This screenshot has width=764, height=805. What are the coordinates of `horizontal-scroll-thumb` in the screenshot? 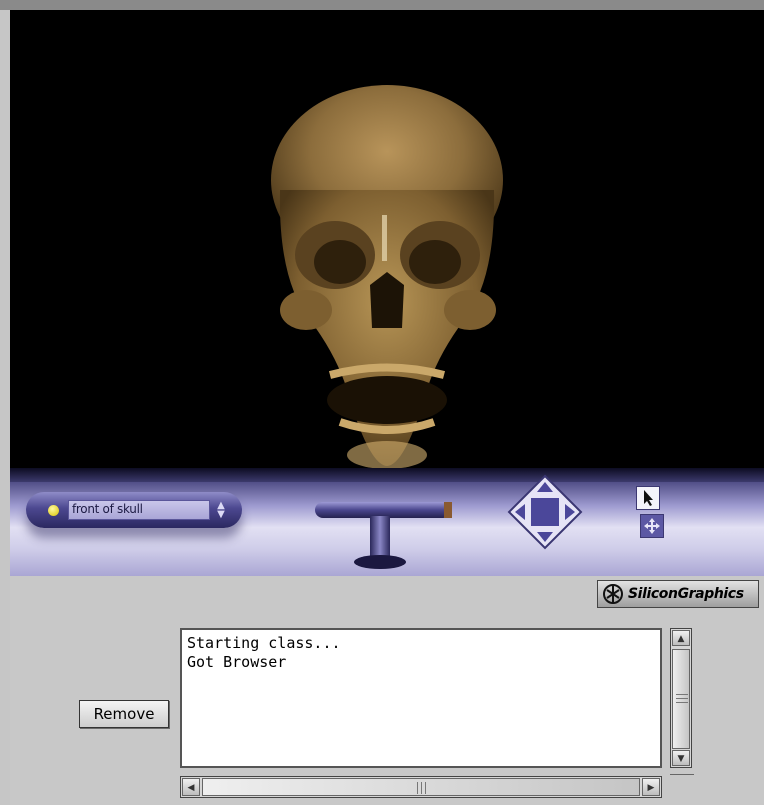 It's located at (421, 787).